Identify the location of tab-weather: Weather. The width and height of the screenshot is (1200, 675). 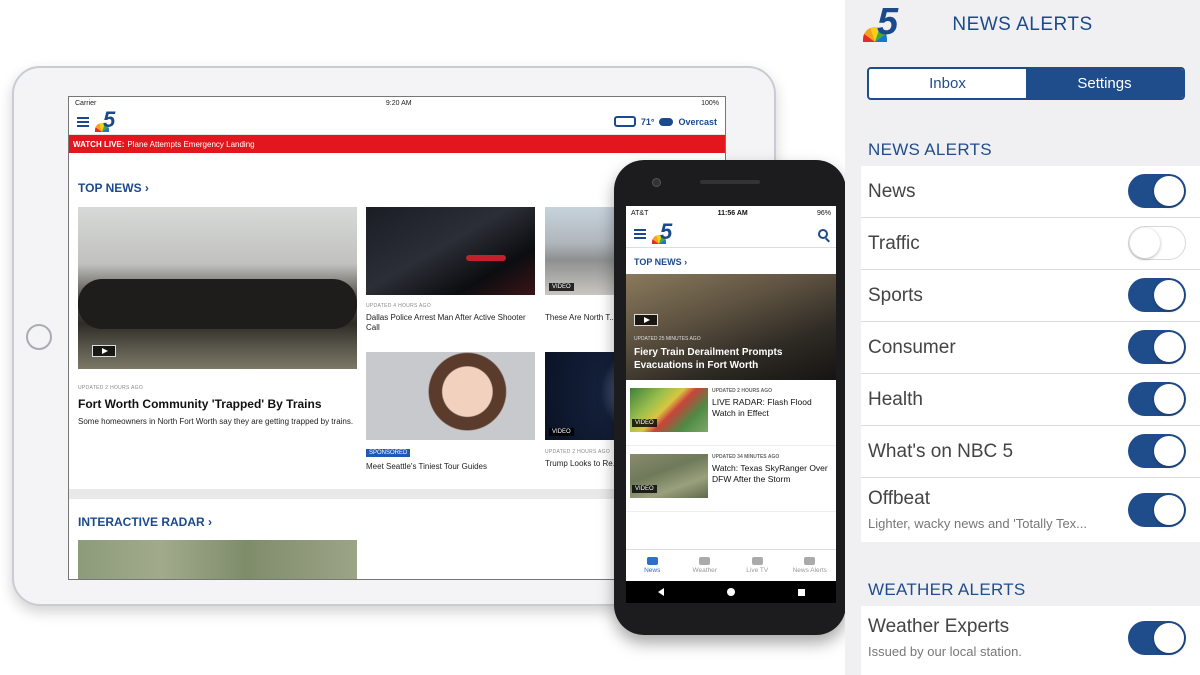
(705, 565).